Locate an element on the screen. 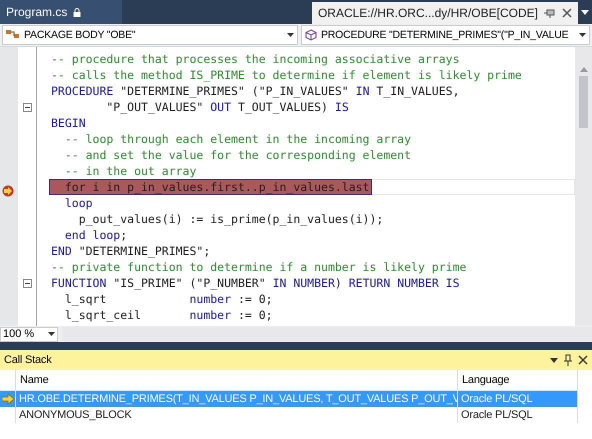 Image resolution: width=592 pixels, height=439 pixels. code-line: "P_OUT_VALUES" OUT T_OUT_VALUES) IS is located at coordinates (227, 107).